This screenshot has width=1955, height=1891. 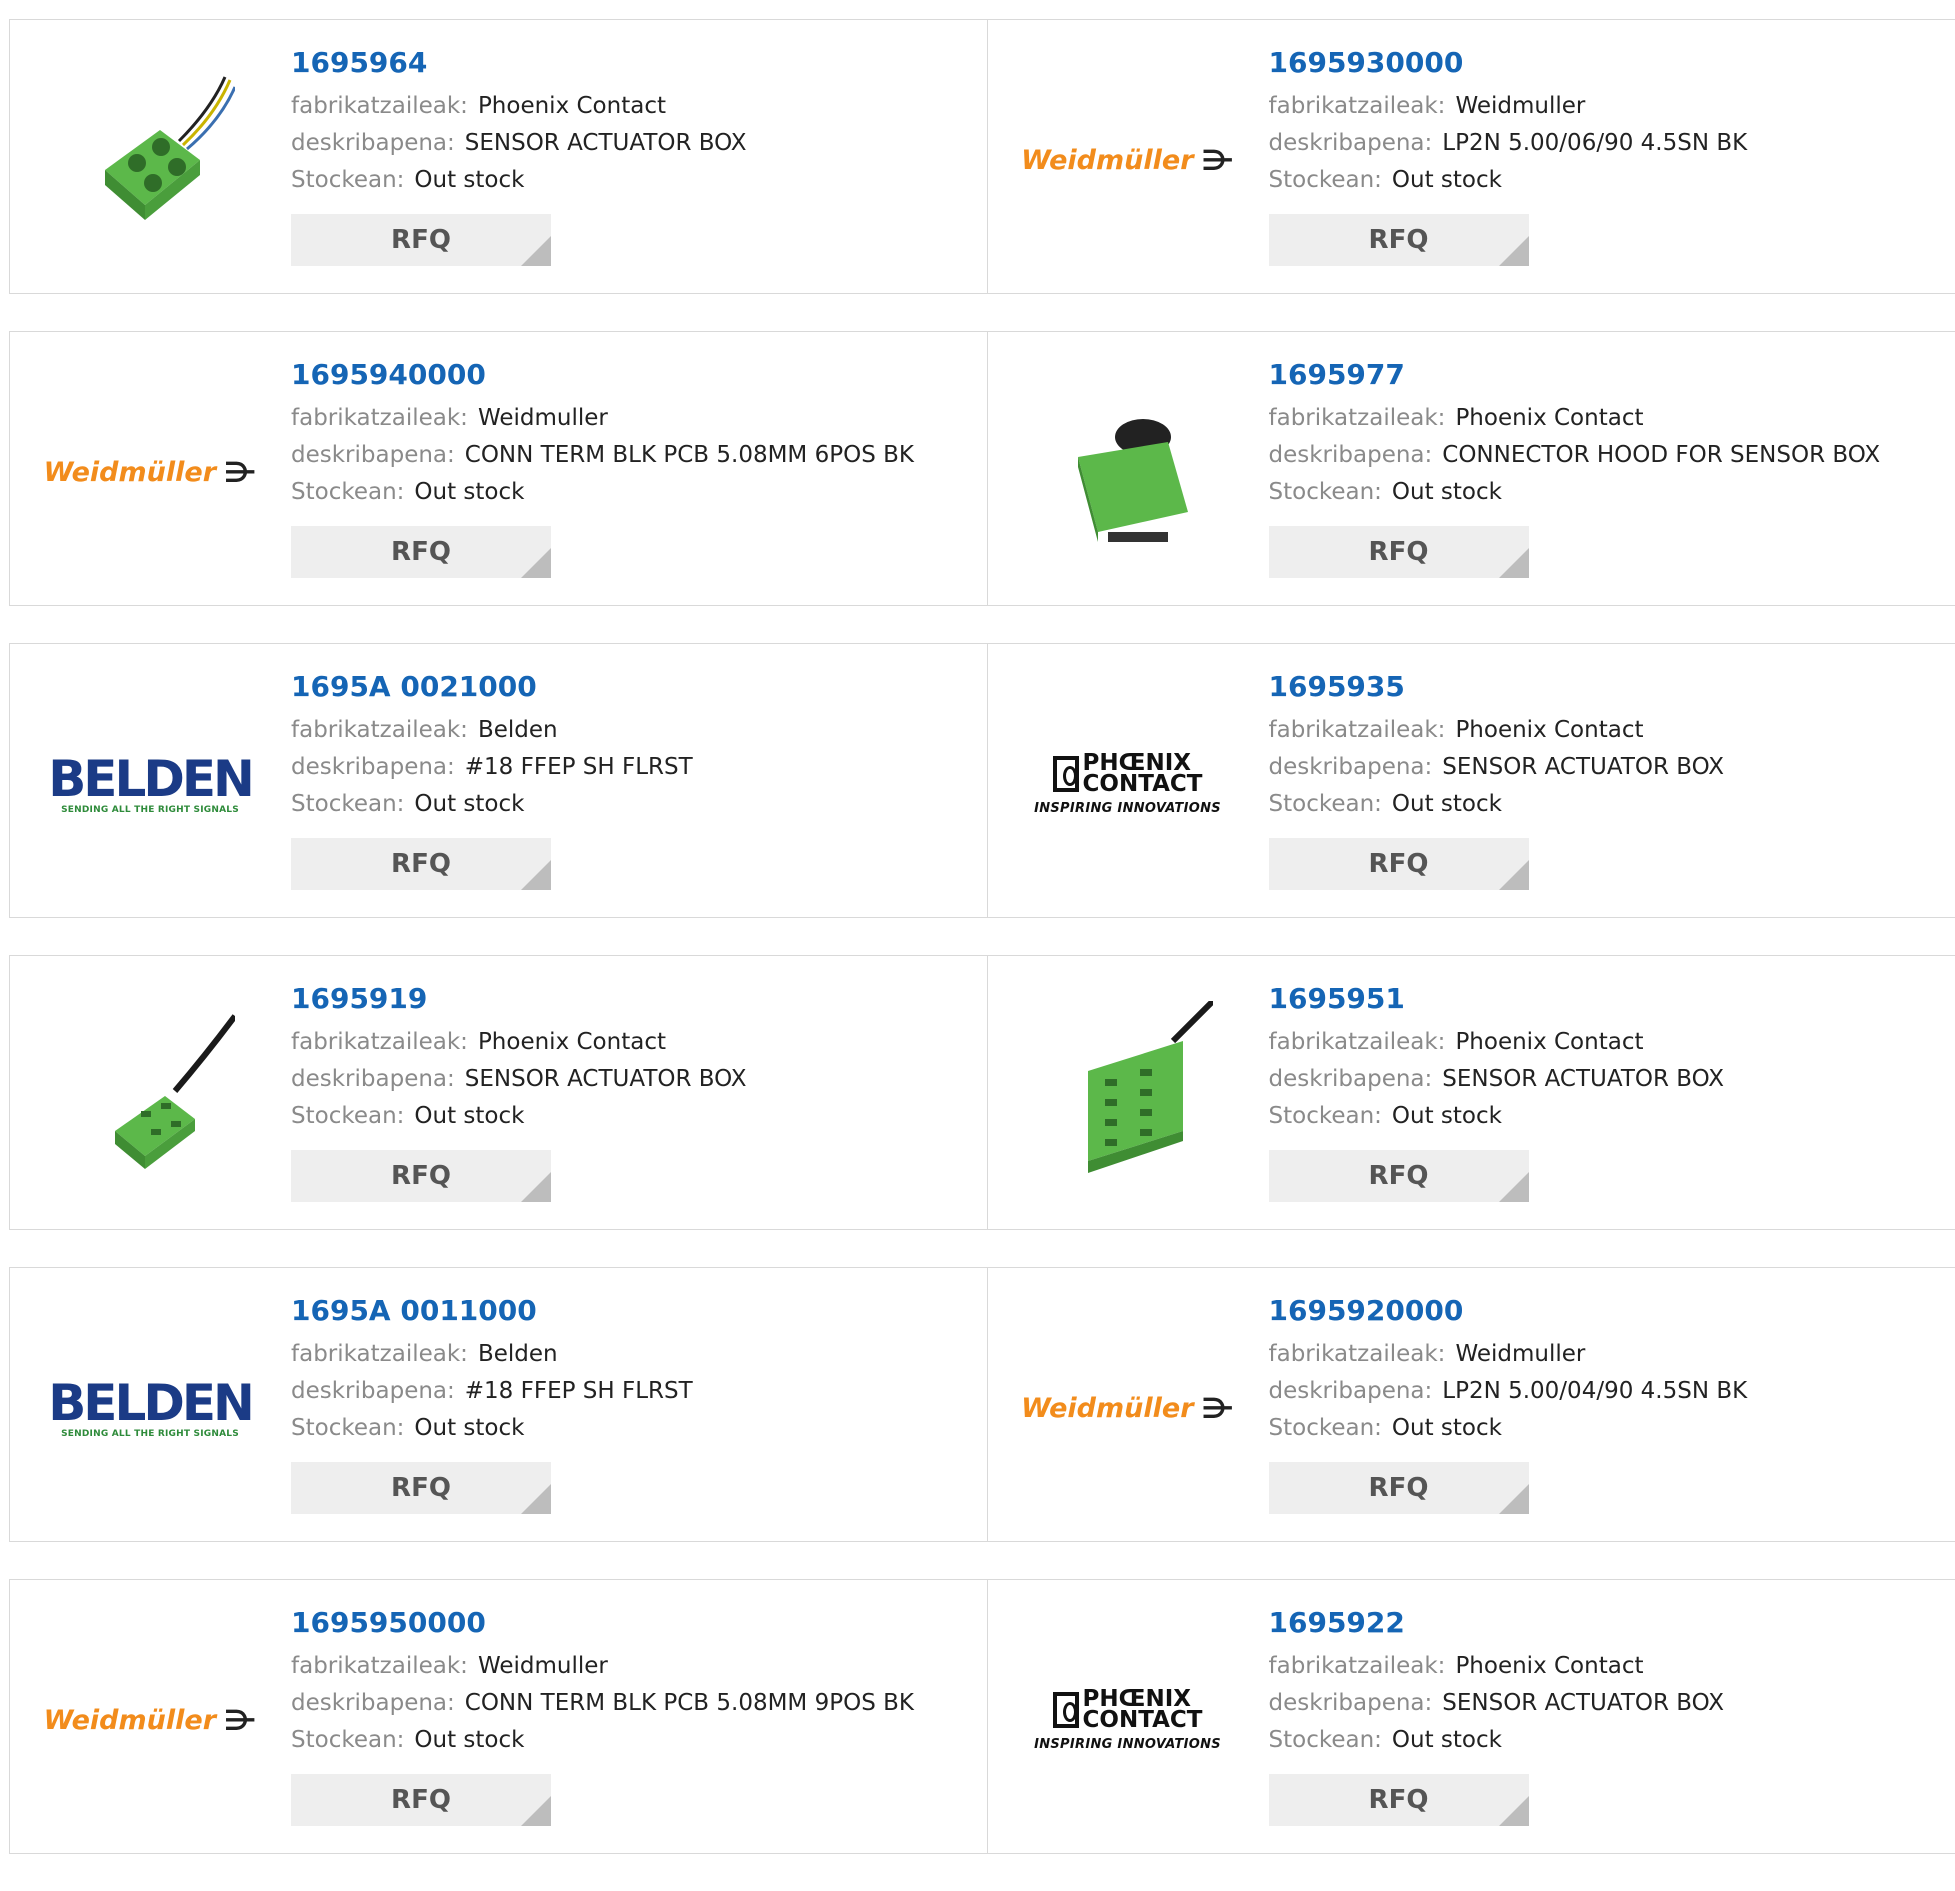 I want to click on manufacturer-value: Weidmuller, so click(x=1520, y=106).